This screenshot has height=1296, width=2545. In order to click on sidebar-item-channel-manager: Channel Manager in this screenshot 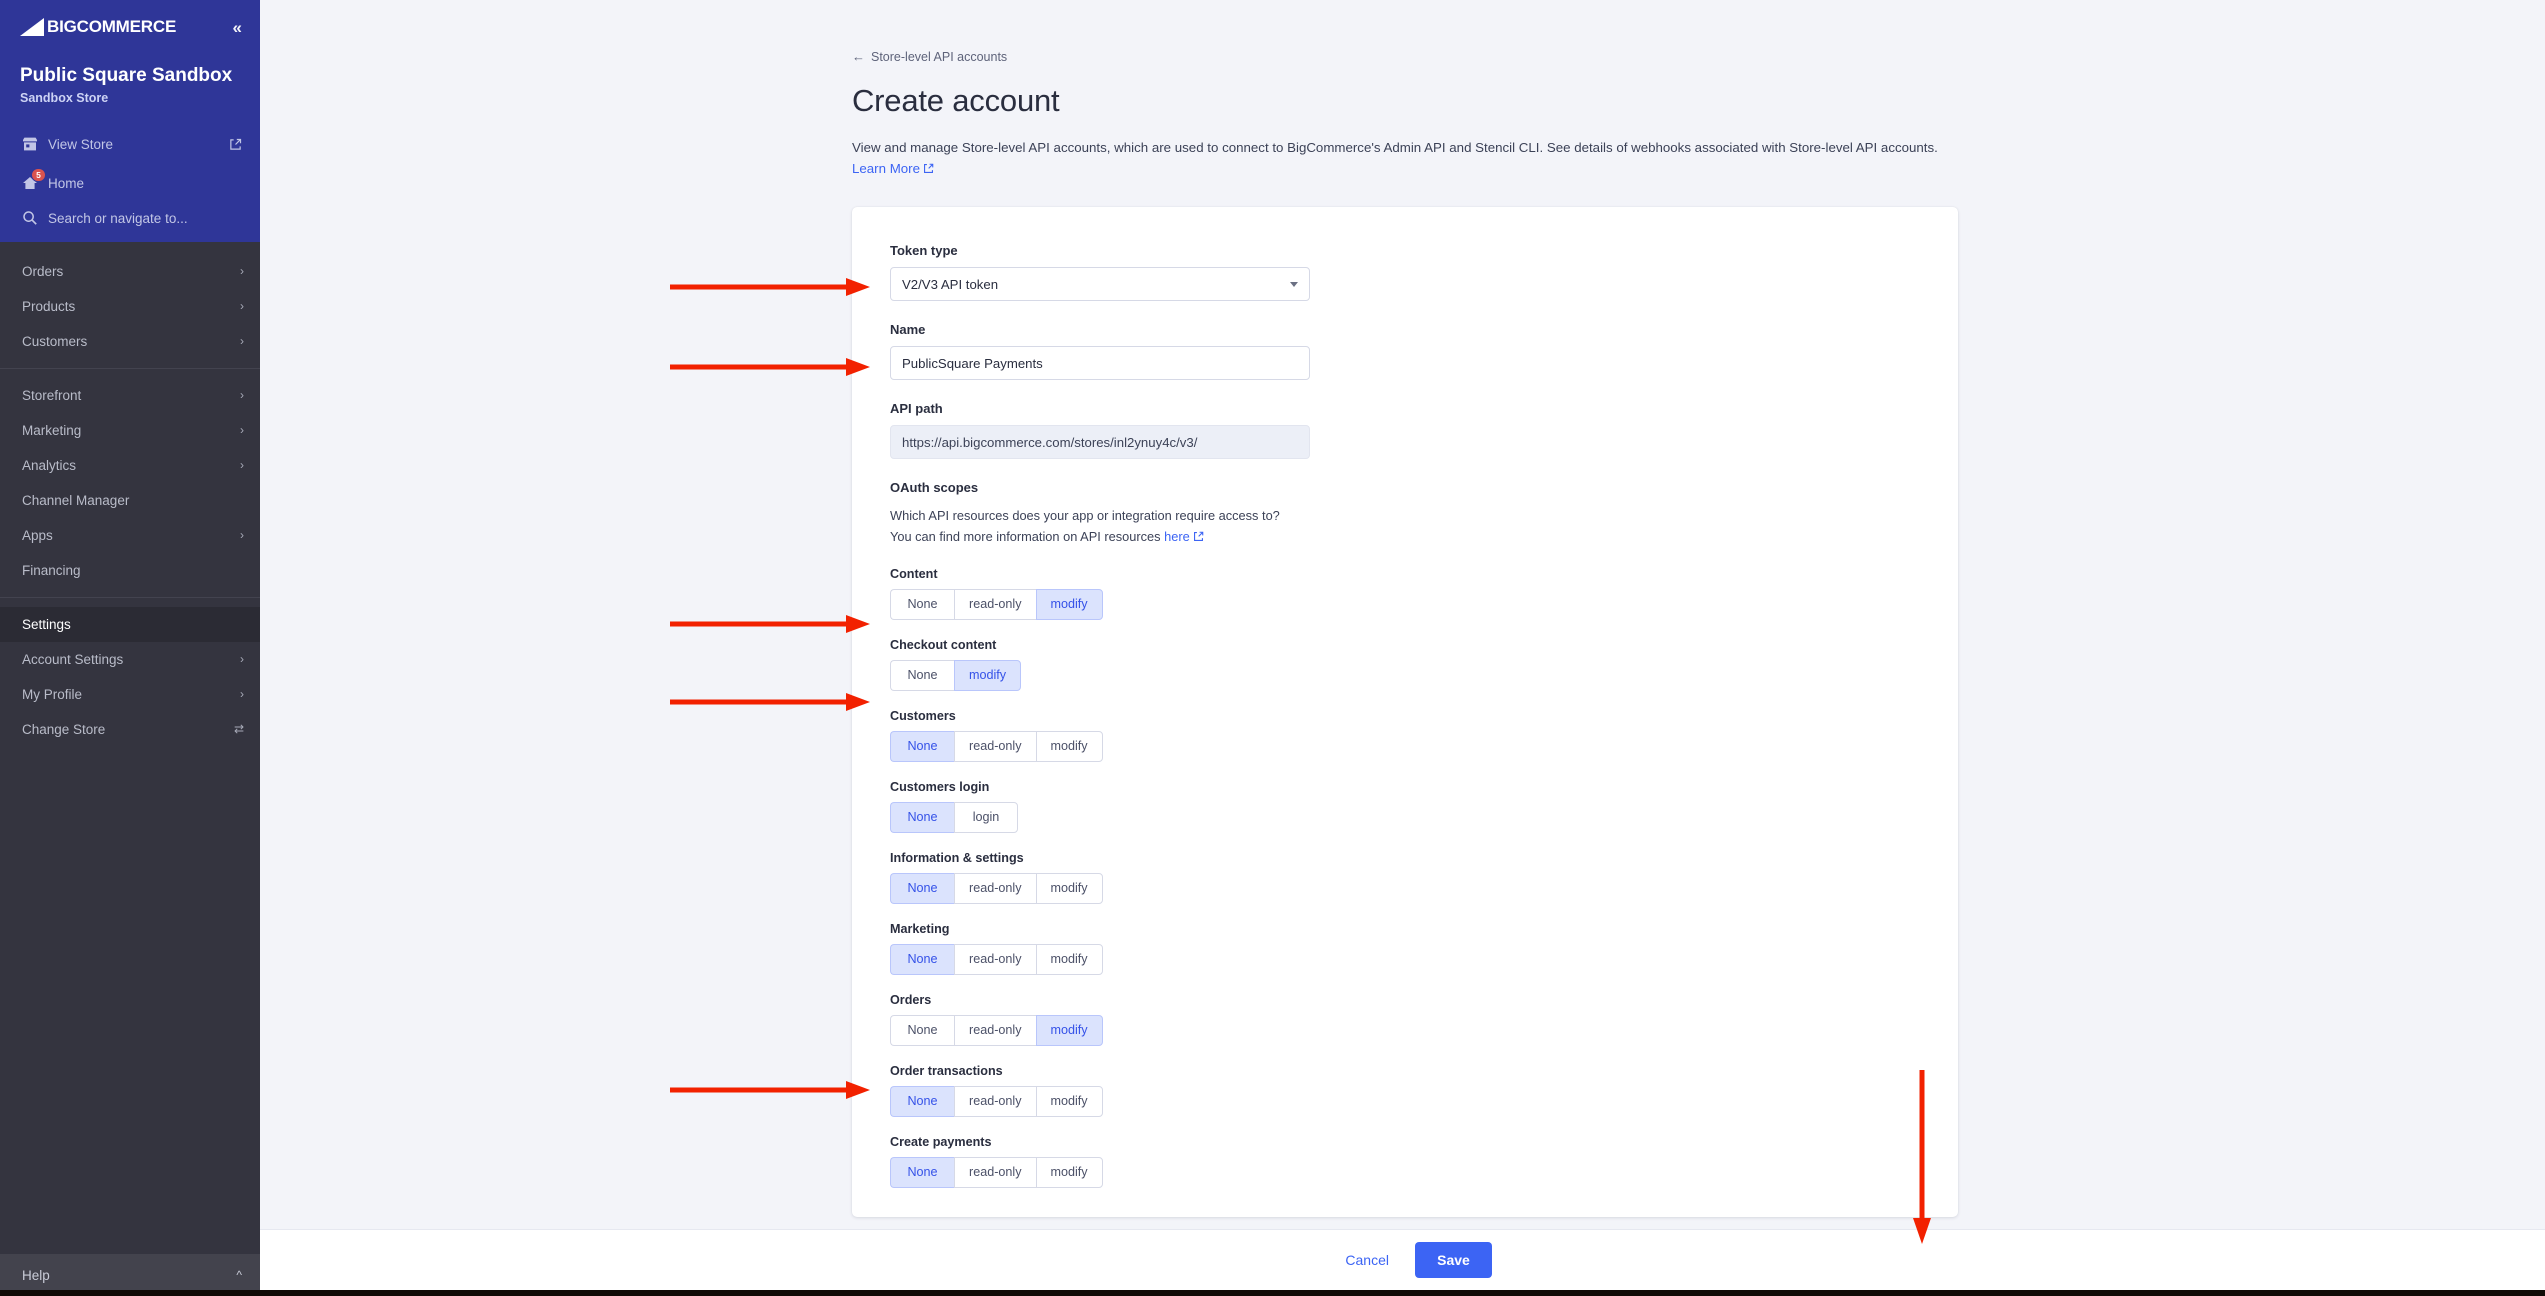, I will do `click(130, 500)`.